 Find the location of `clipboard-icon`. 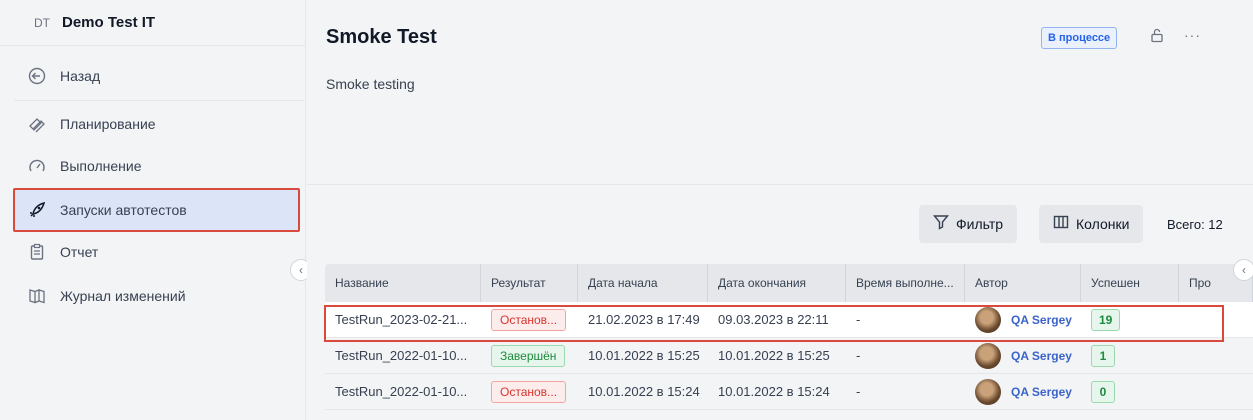

clipboard-icon is located at coordinates (37, 252).